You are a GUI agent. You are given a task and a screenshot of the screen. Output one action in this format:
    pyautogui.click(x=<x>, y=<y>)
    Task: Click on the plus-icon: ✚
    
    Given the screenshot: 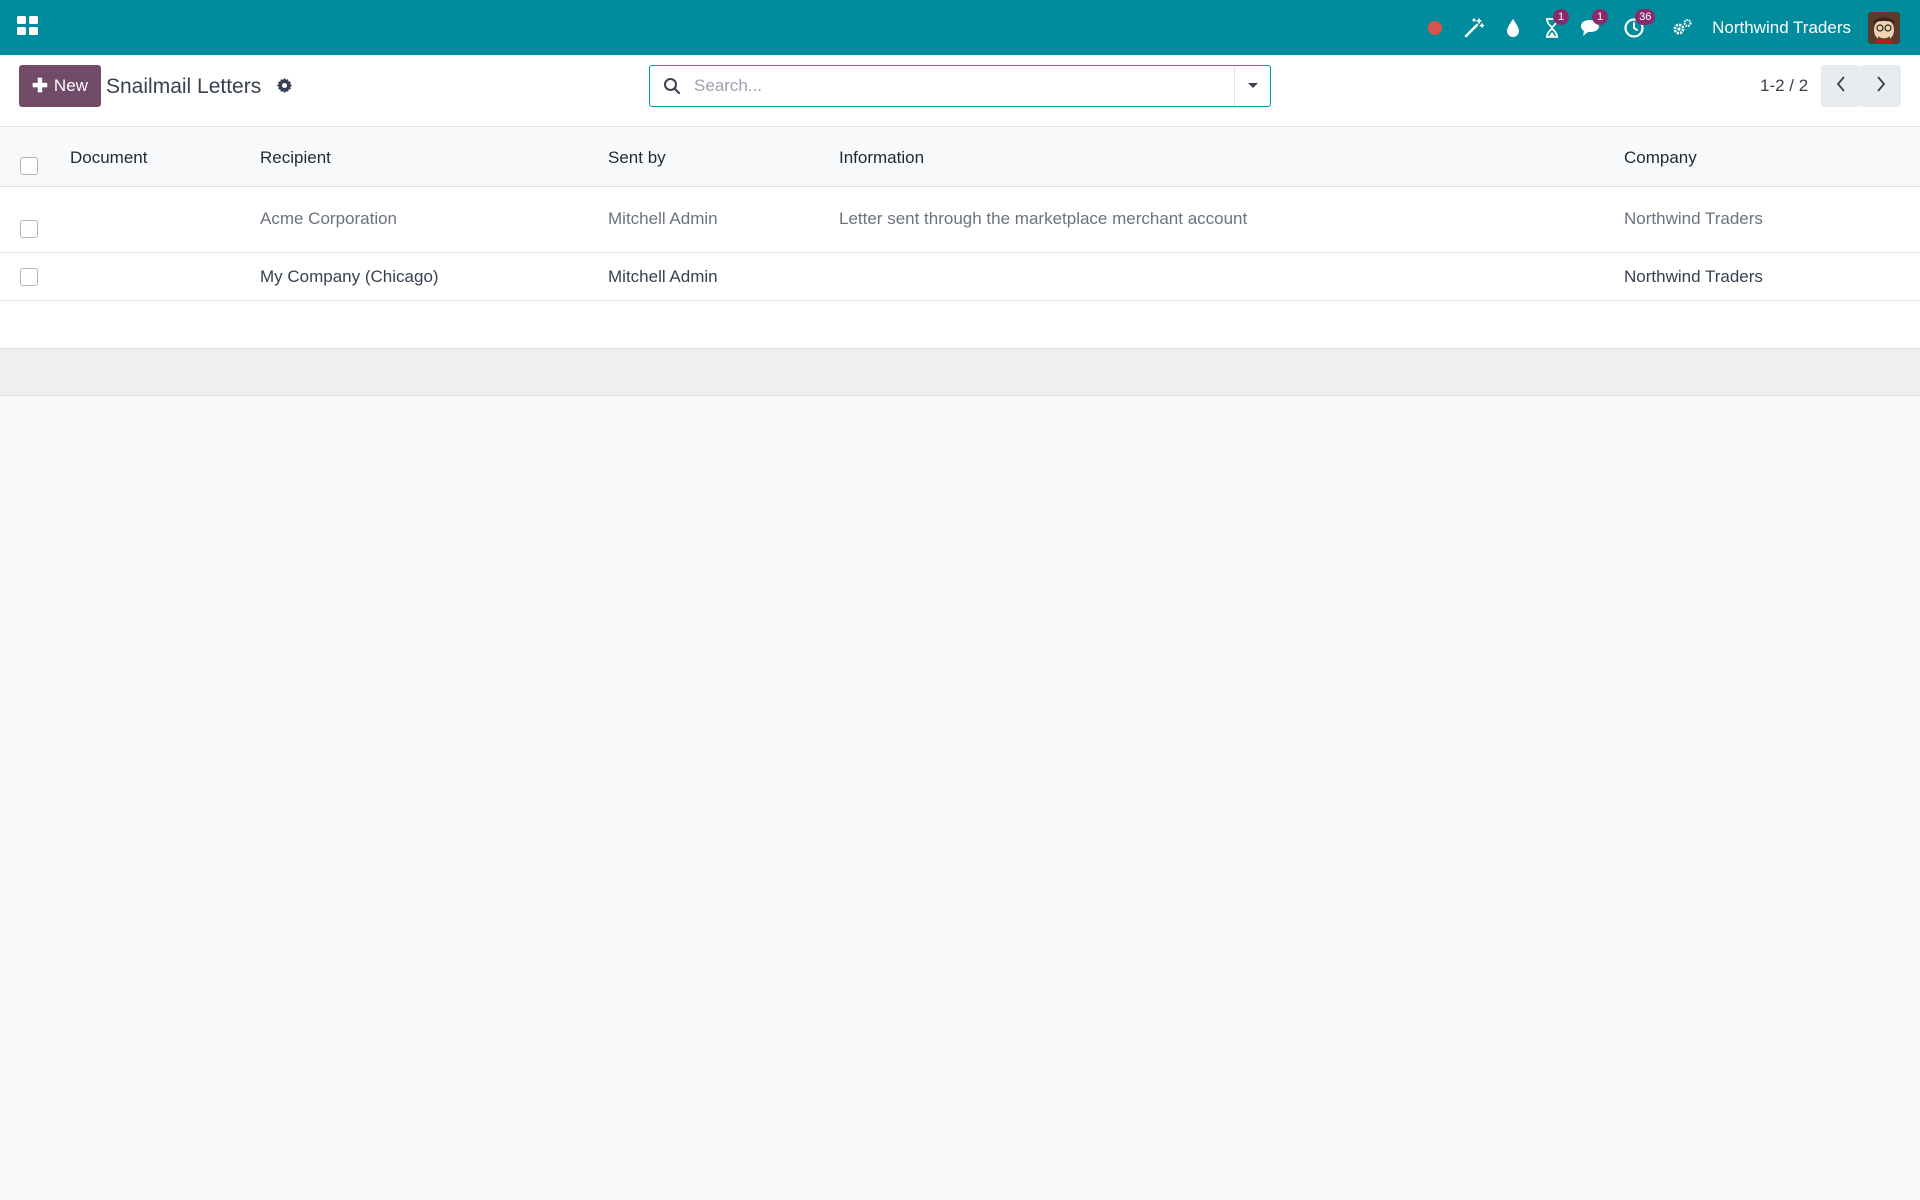 What is the action you would take?
    pyautogui.click(x=40, y=86)
    